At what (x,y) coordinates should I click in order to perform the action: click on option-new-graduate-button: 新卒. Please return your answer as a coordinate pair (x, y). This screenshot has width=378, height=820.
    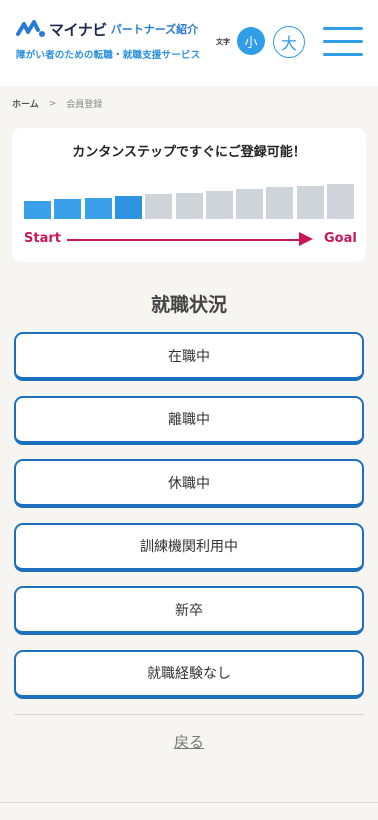
    Looking at the image, I should click on (189, 610).